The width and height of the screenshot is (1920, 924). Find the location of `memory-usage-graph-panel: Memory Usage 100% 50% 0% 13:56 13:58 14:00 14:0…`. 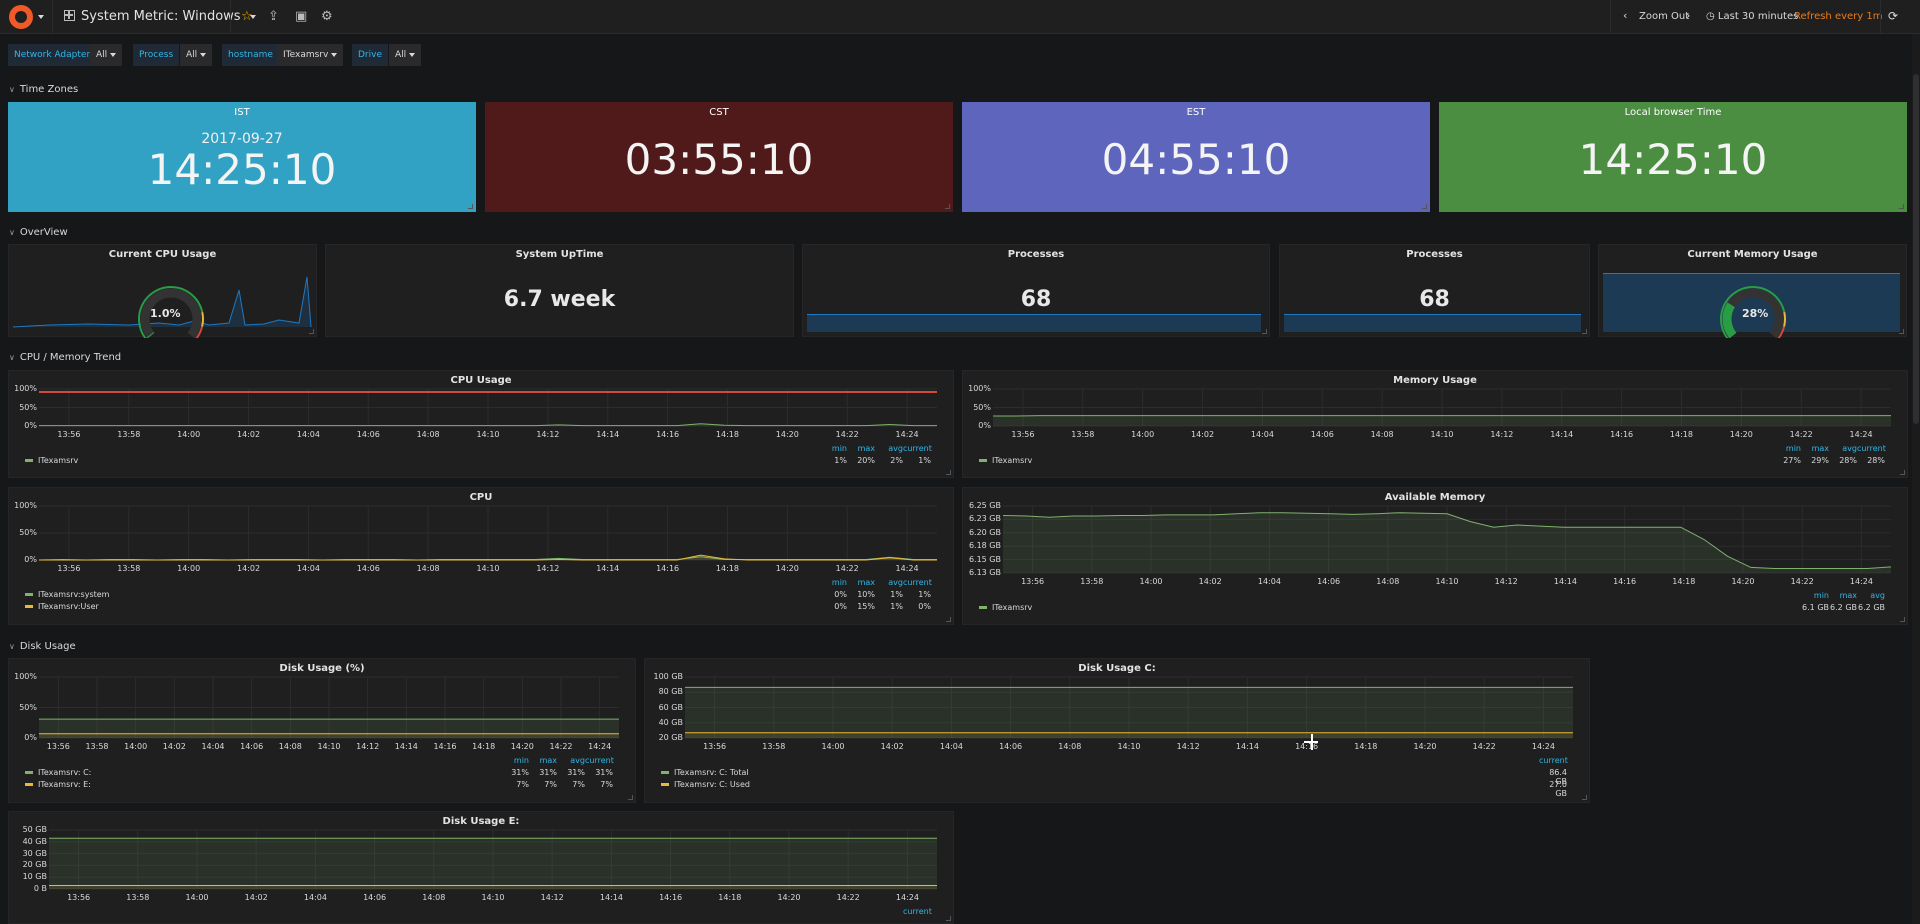

memory-usage-graph-panel: Memory Usage 100% 50% 0% 13:56 13:58 14:00 14:0… is located at coordinates (1435, 424).